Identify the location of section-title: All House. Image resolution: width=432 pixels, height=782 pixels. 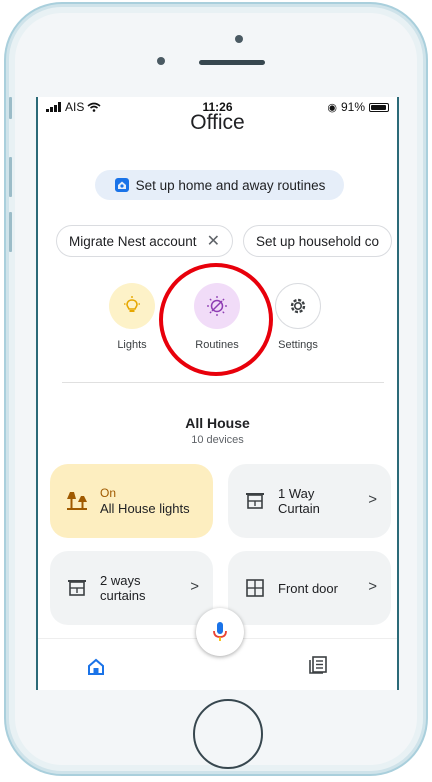
(217, 423).